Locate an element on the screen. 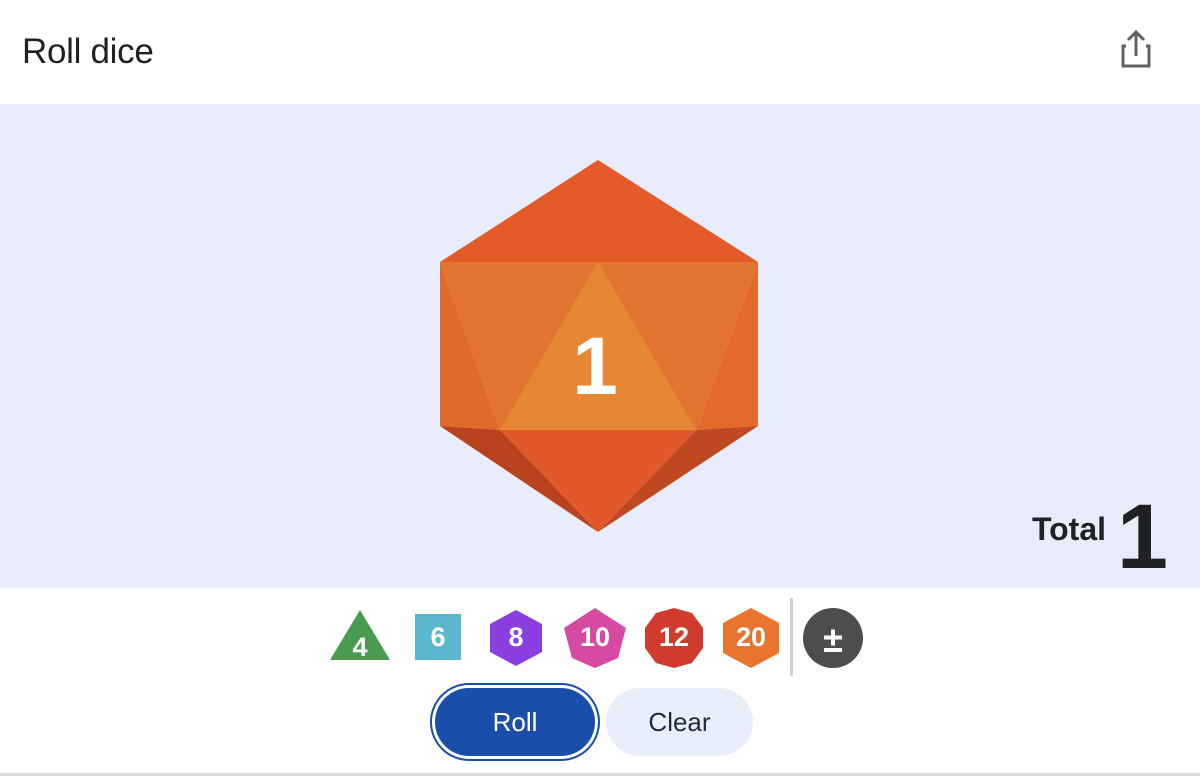  d6-label: 6 is located at coordinates (438, 637).